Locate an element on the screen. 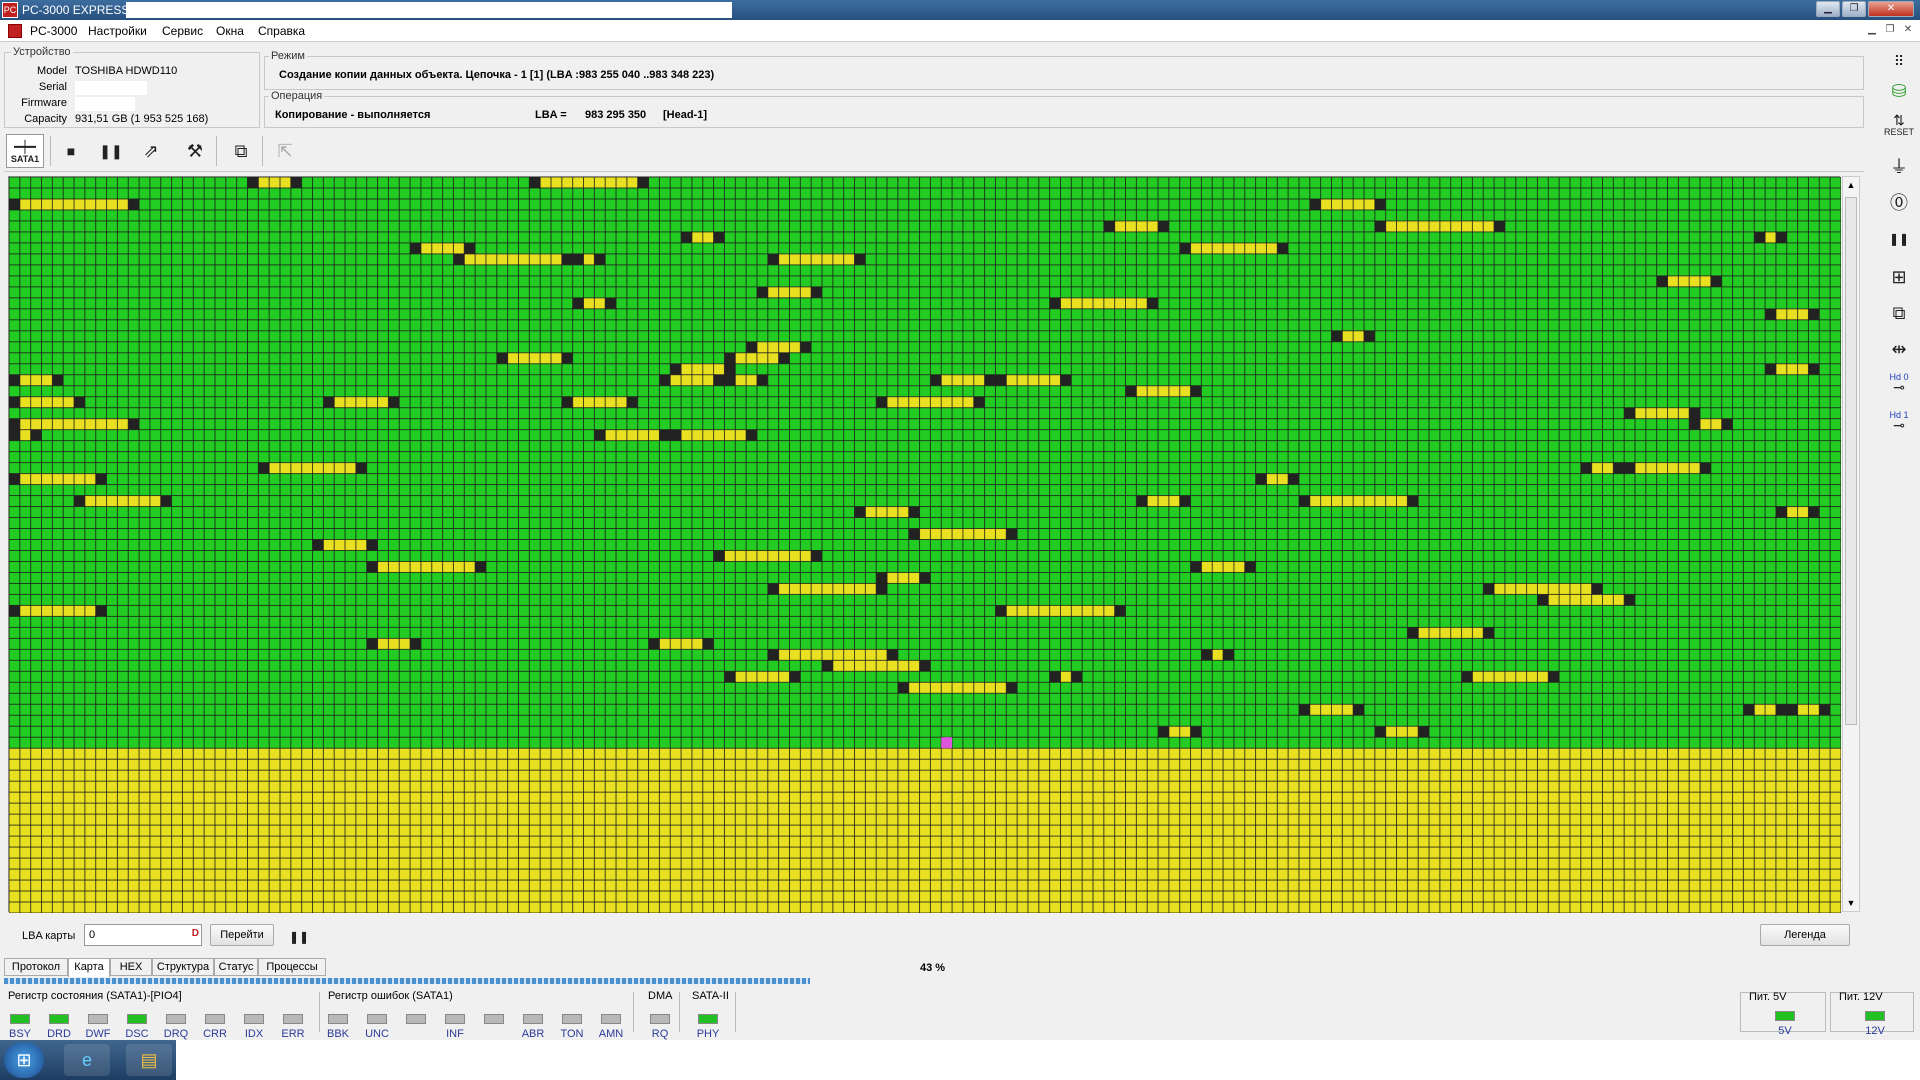 The height and width of the screenshot is (1080, 1920). tab-structure: Структура is located at coordinates (183, 967).